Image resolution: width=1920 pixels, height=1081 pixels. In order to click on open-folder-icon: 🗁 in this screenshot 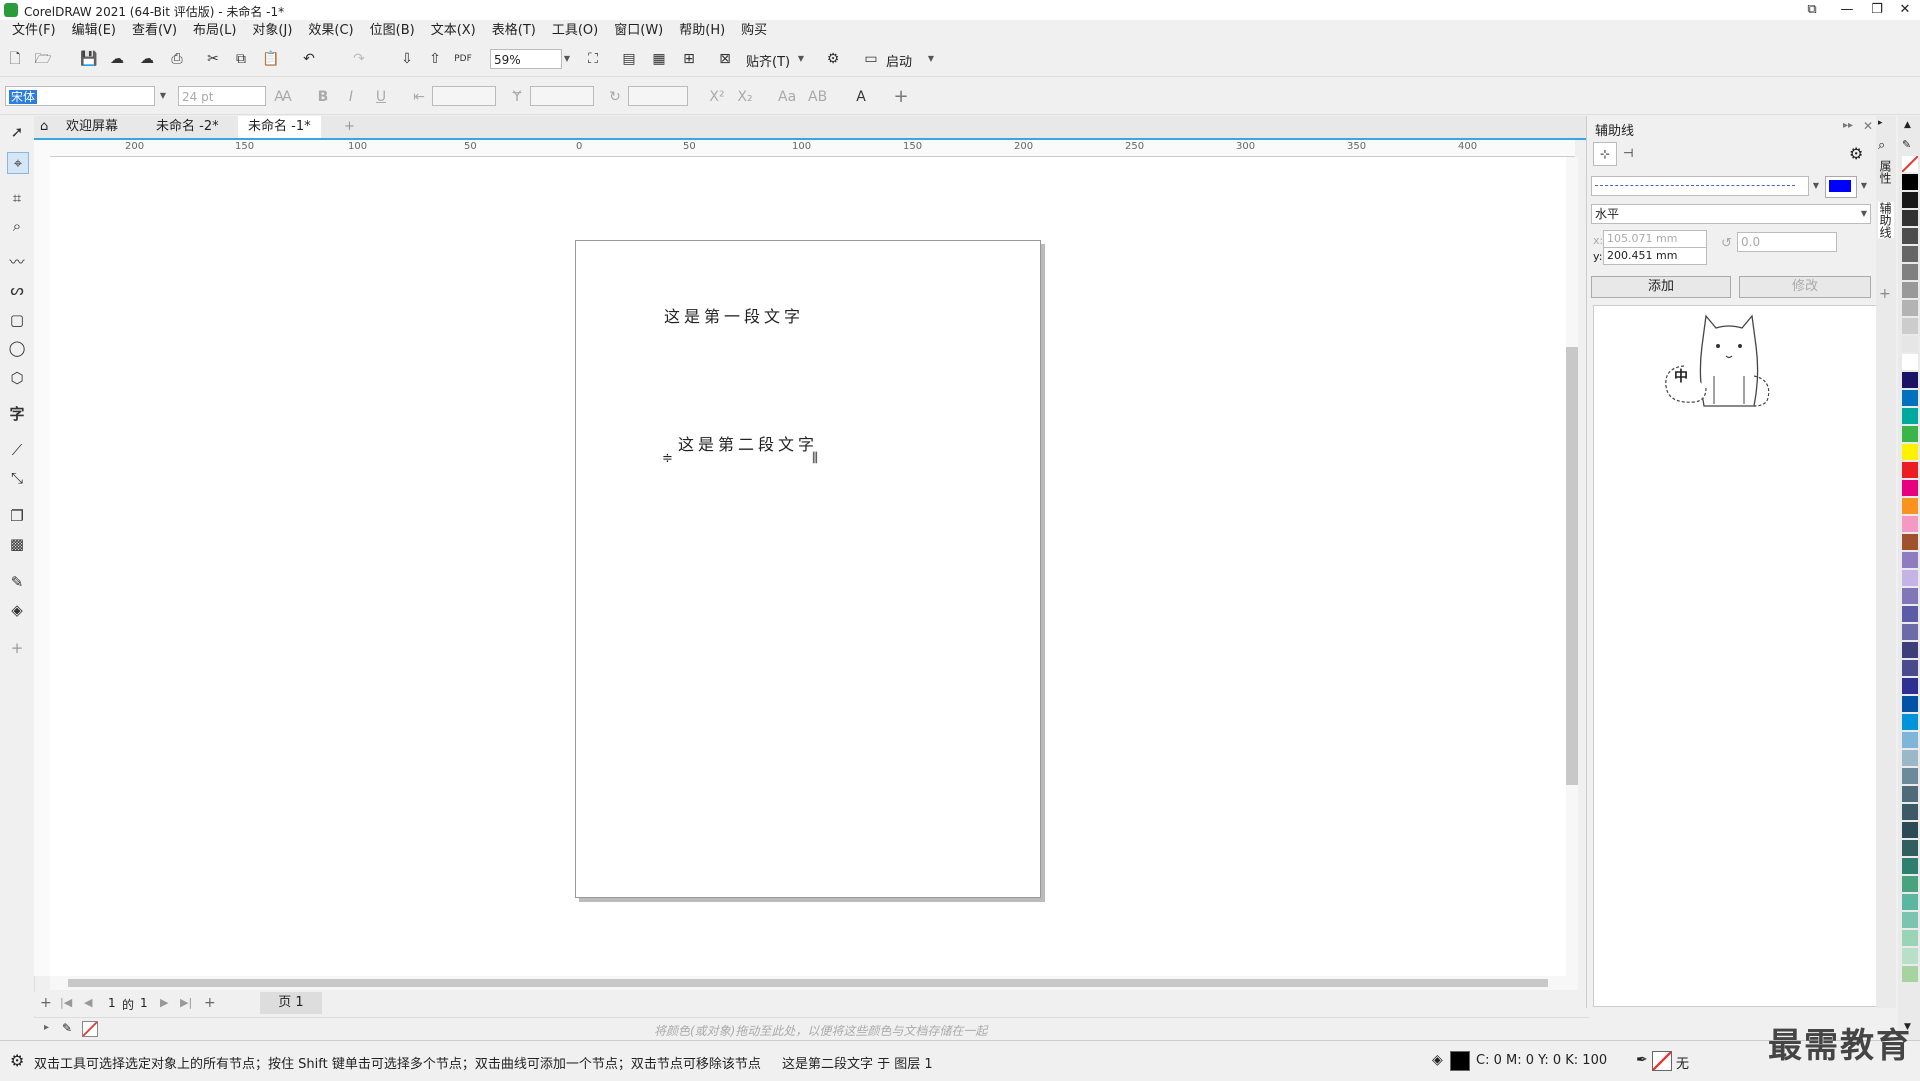, I will do `click(43, 59)`.